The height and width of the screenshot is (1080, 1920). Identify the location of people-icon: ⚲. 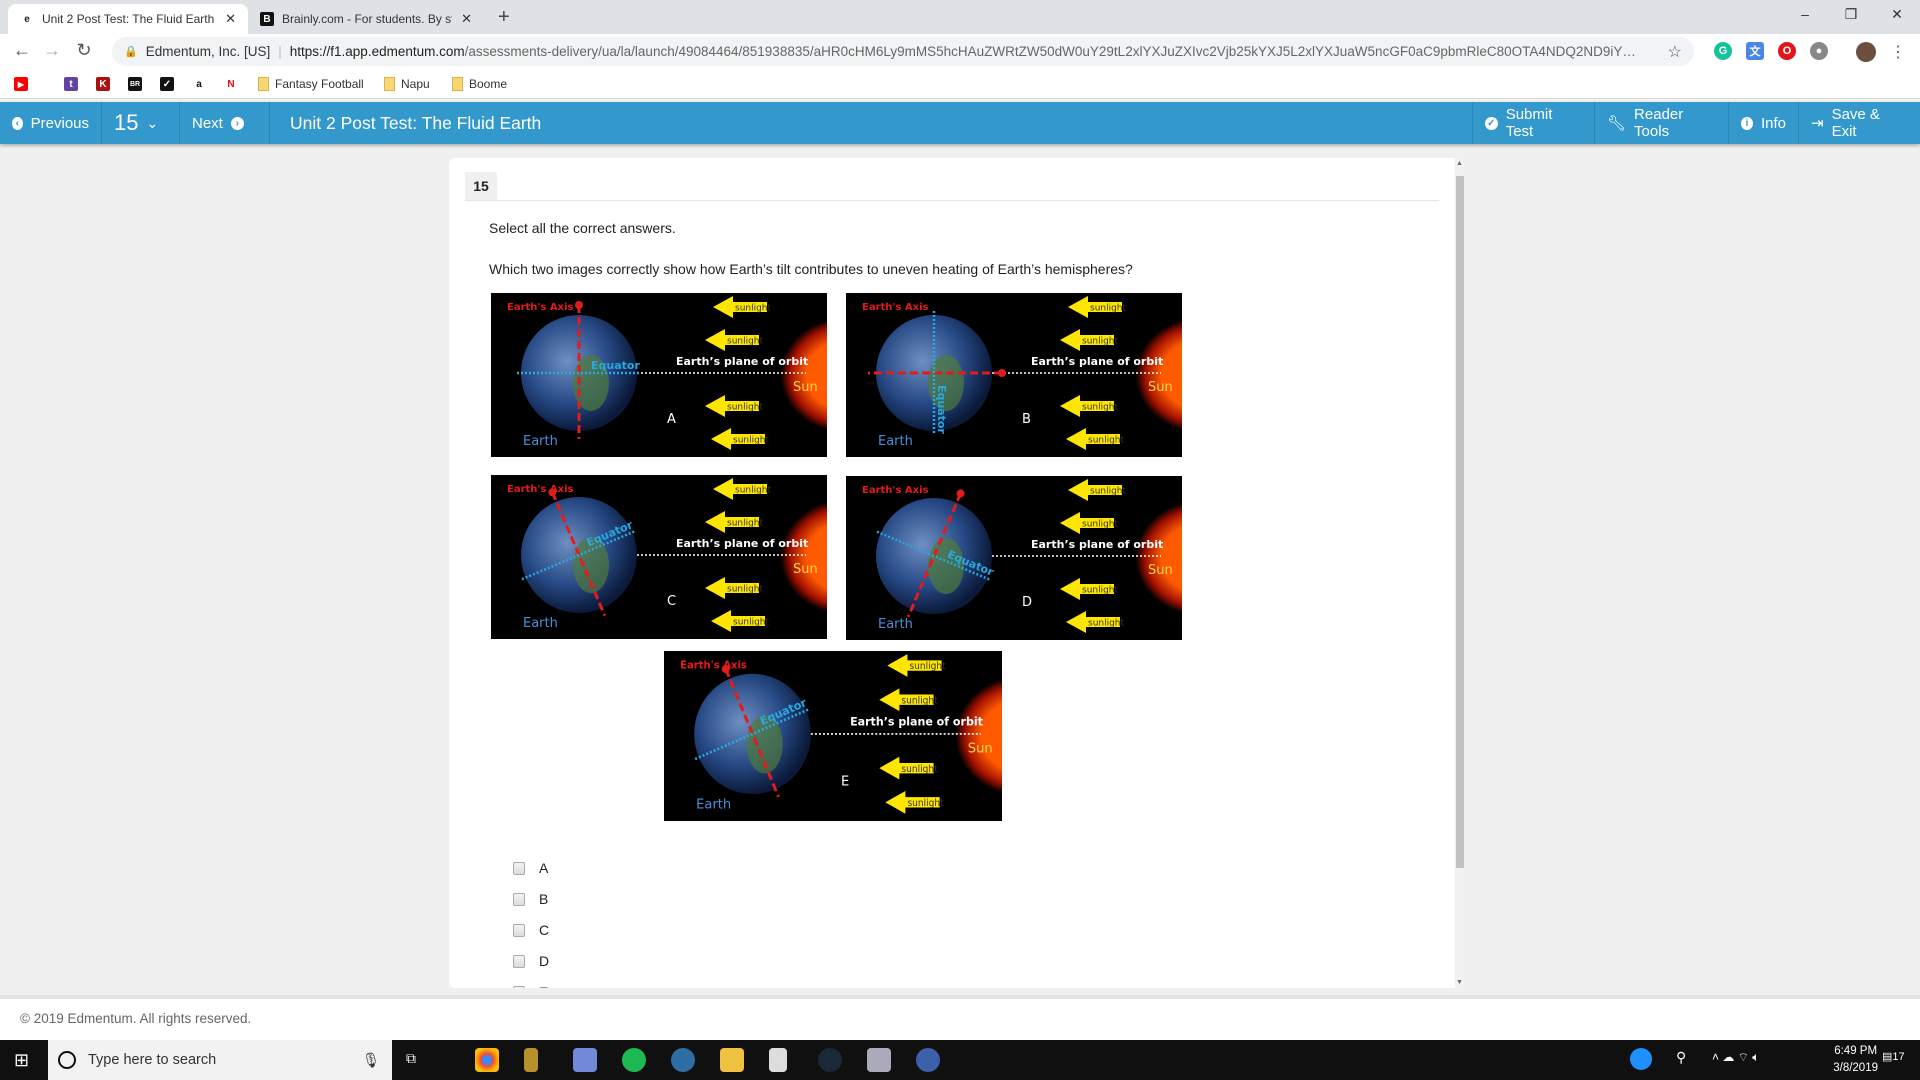
(1681, 1057).